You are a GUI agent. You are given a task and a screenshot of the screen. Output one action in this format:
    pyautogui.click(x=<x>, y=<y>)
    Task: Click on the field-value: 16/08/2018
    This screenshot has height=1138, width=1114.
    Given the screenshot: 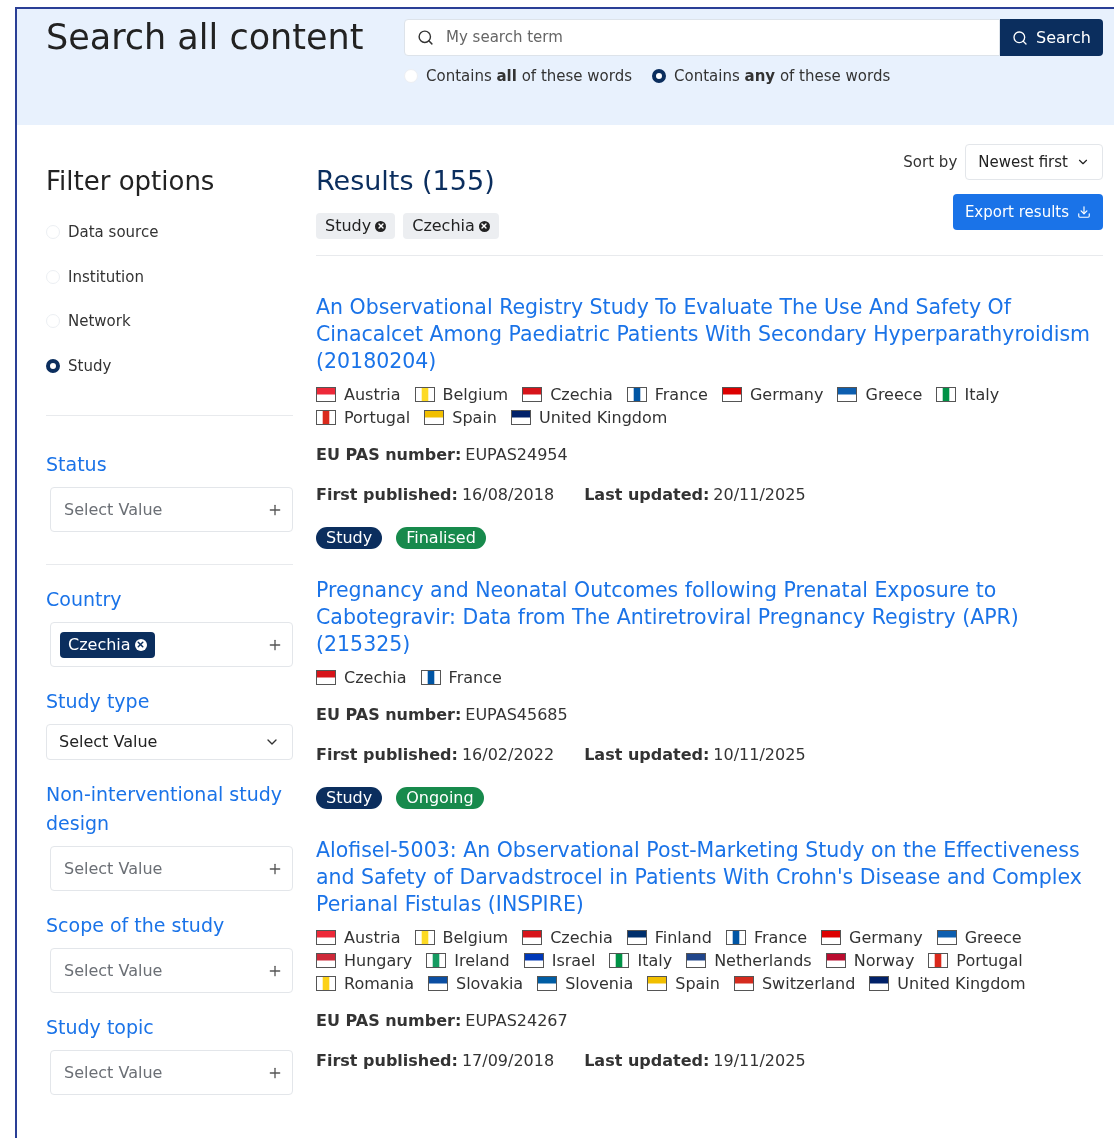 What is the action you would take?
    pyautogui.click(x=508, y=495)
    